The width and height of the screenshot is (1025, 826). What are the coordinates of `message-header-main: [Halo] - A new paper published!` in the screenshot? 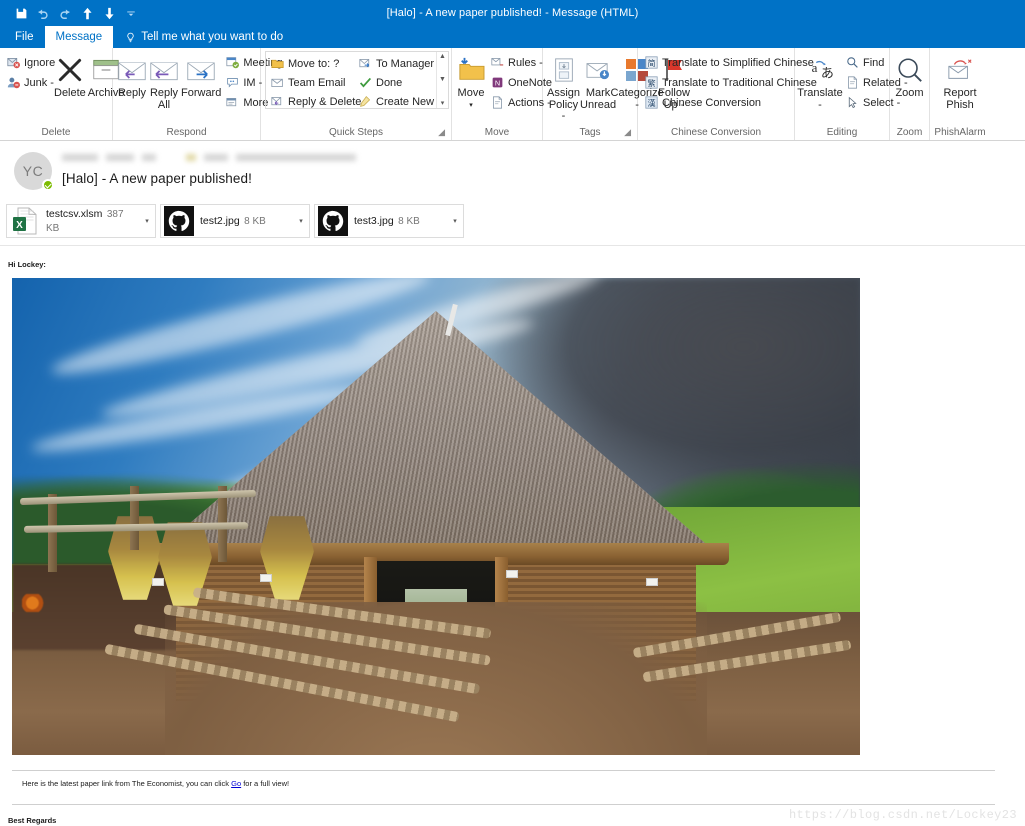 It's located at (538, 169).